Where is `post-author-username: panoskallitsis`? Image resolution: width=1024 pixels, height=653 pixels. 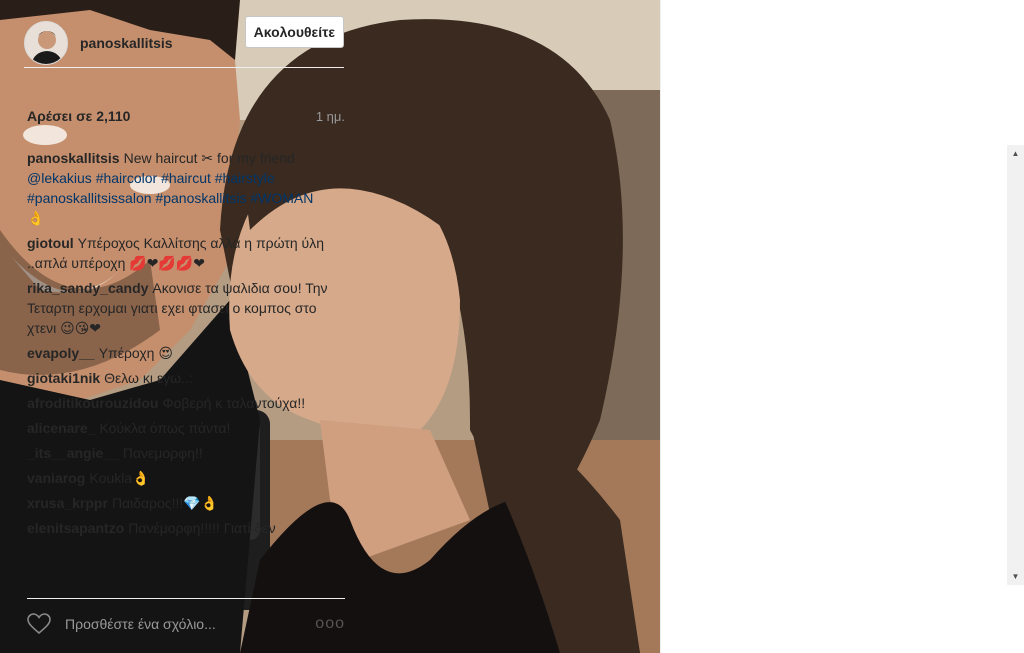 post-author-username: panoskallitsis is located at coordinates (162, 43).